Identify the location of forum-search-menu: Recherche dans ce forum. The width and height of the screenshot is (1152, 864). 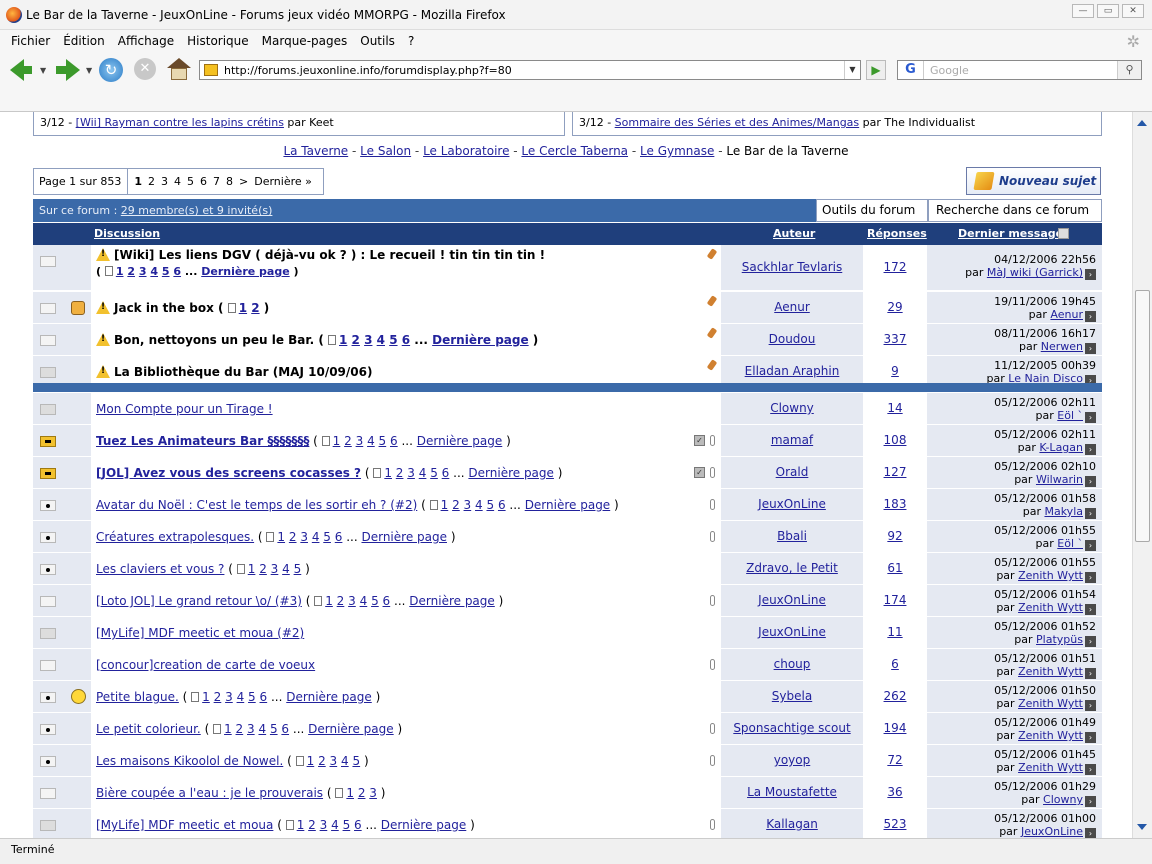
(1015, 217).